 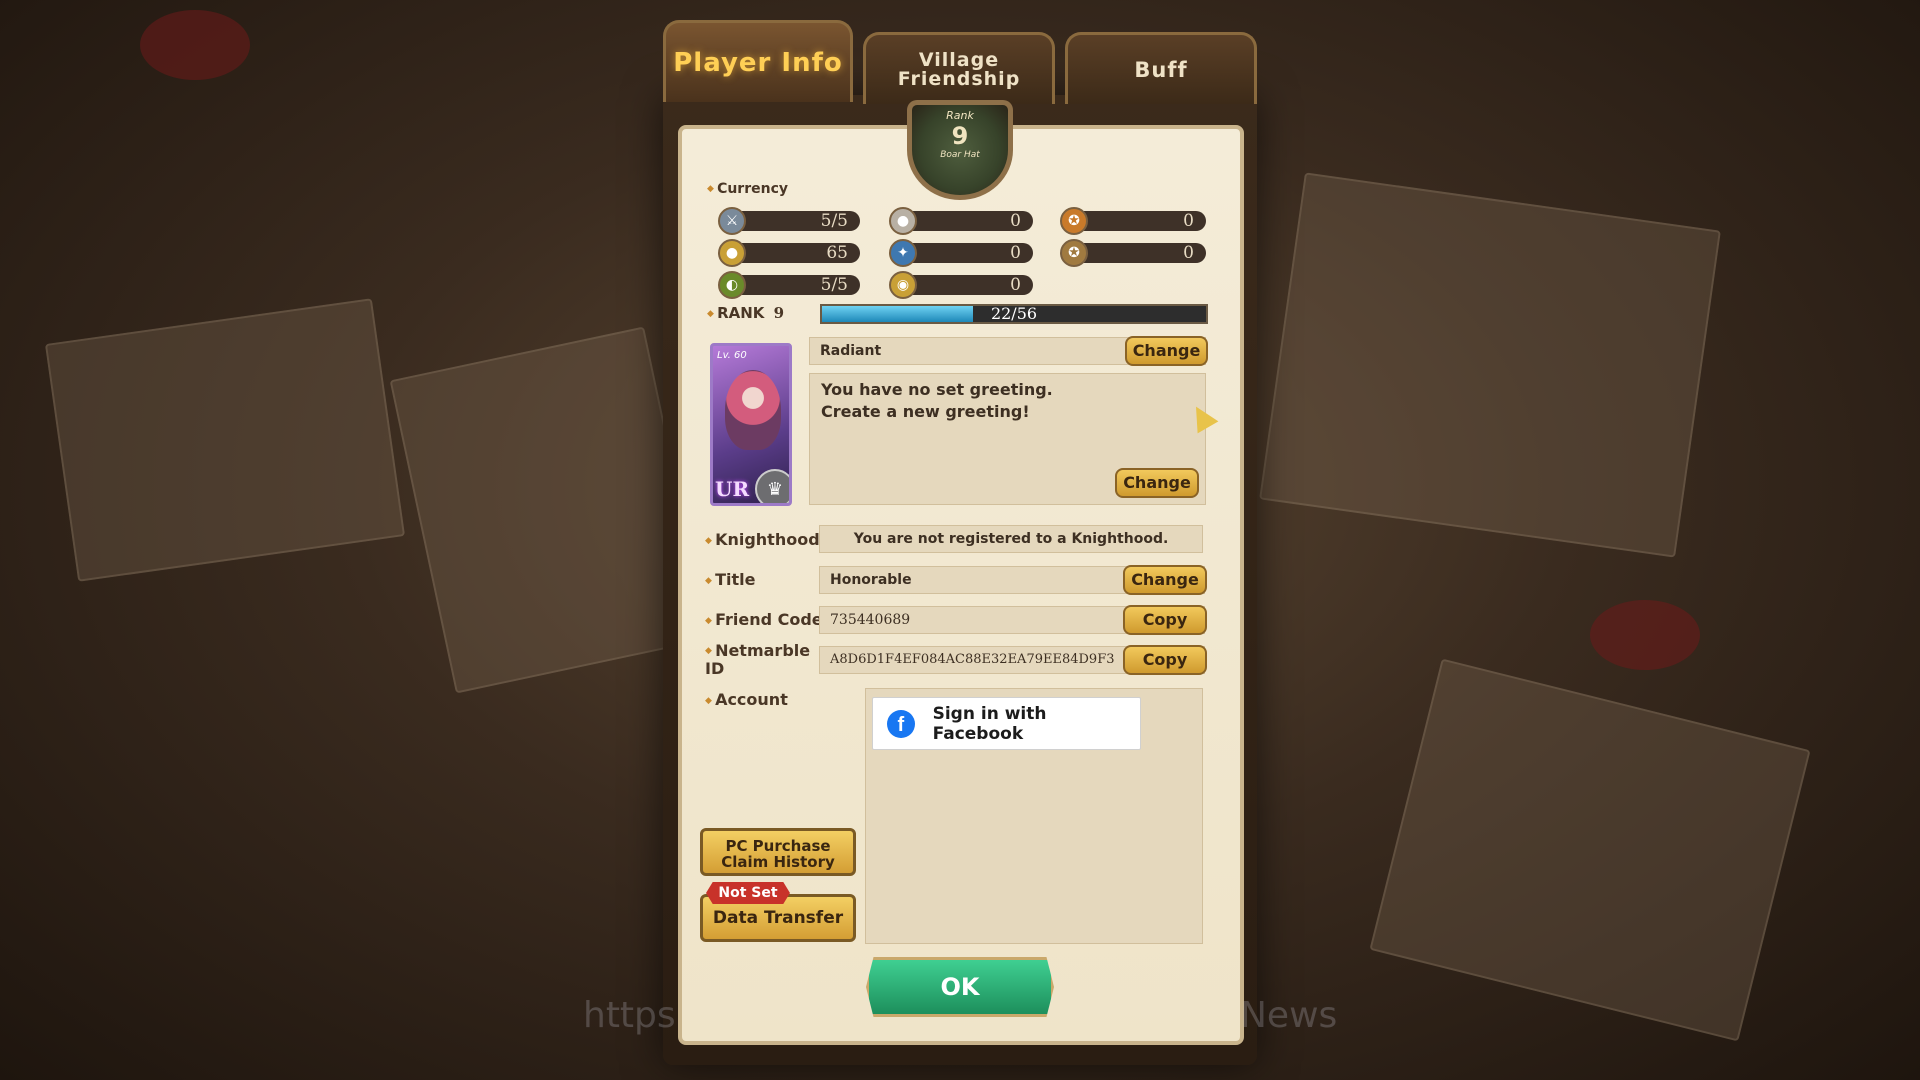 I want to click on copy-friend-code-button: Copy, so click(x=1165, y=620).